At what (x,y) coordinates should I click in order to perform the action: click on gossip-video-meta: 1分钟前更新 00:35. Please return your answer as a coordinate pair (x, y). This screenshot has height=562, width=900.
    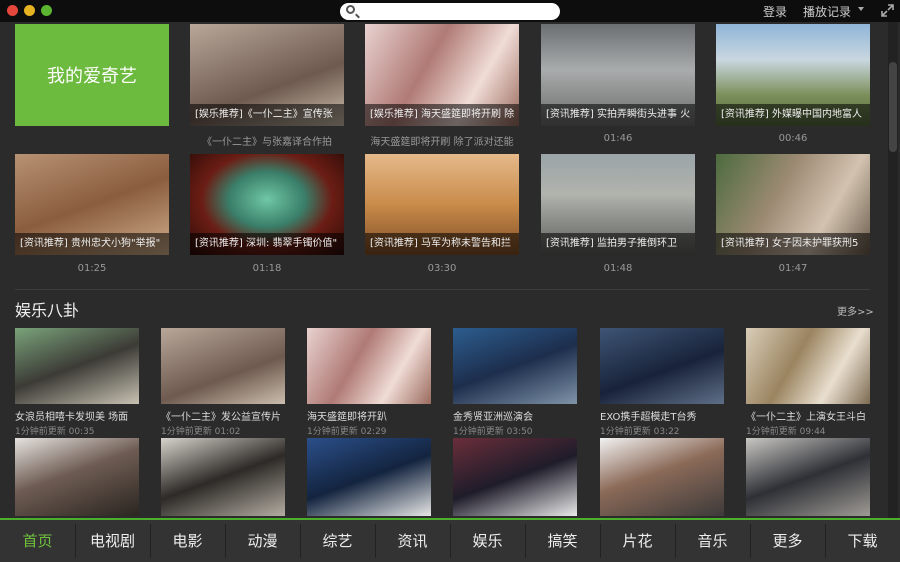
    Looking at the image, I should click on (55, 432).